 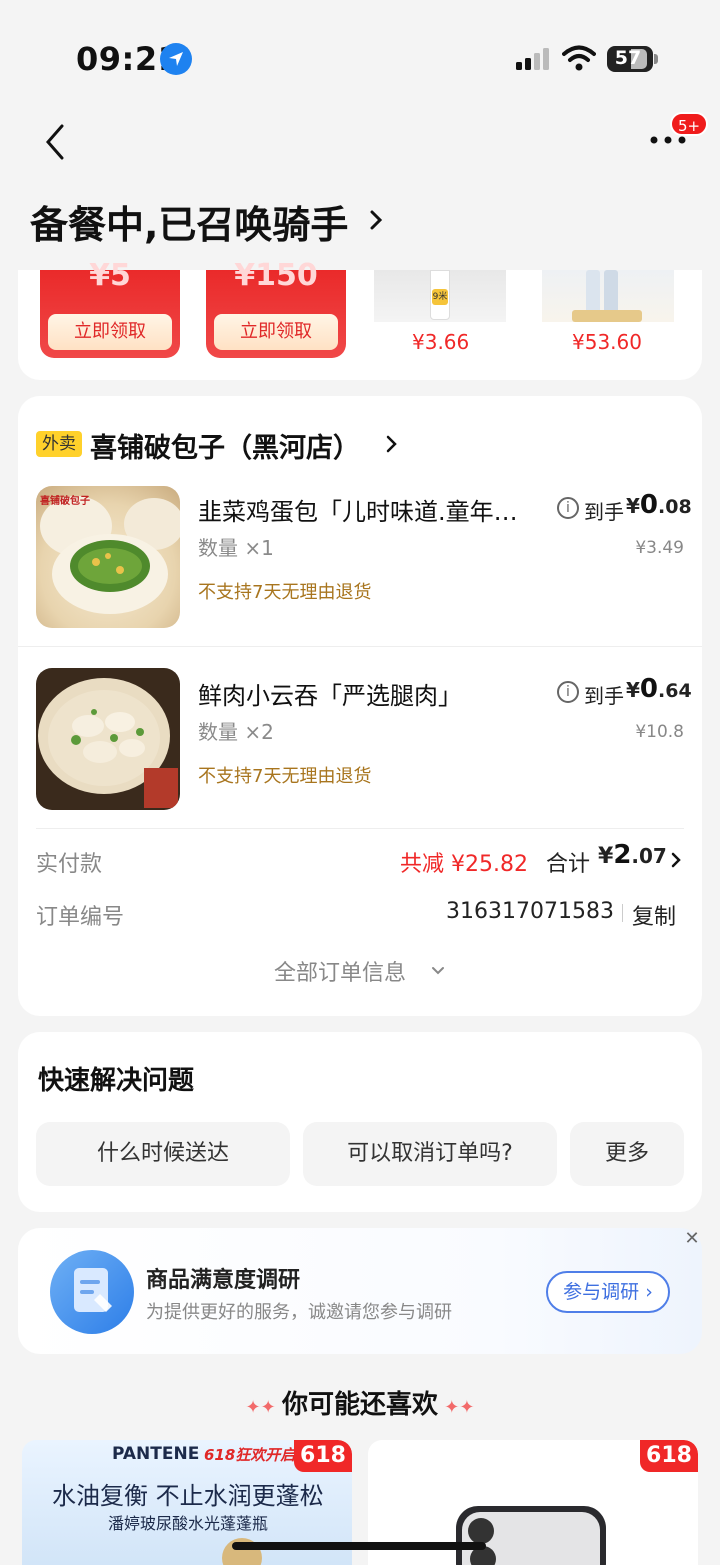 I want to click on event-label: 618狂欢开启, so click(x=250, y=1455).